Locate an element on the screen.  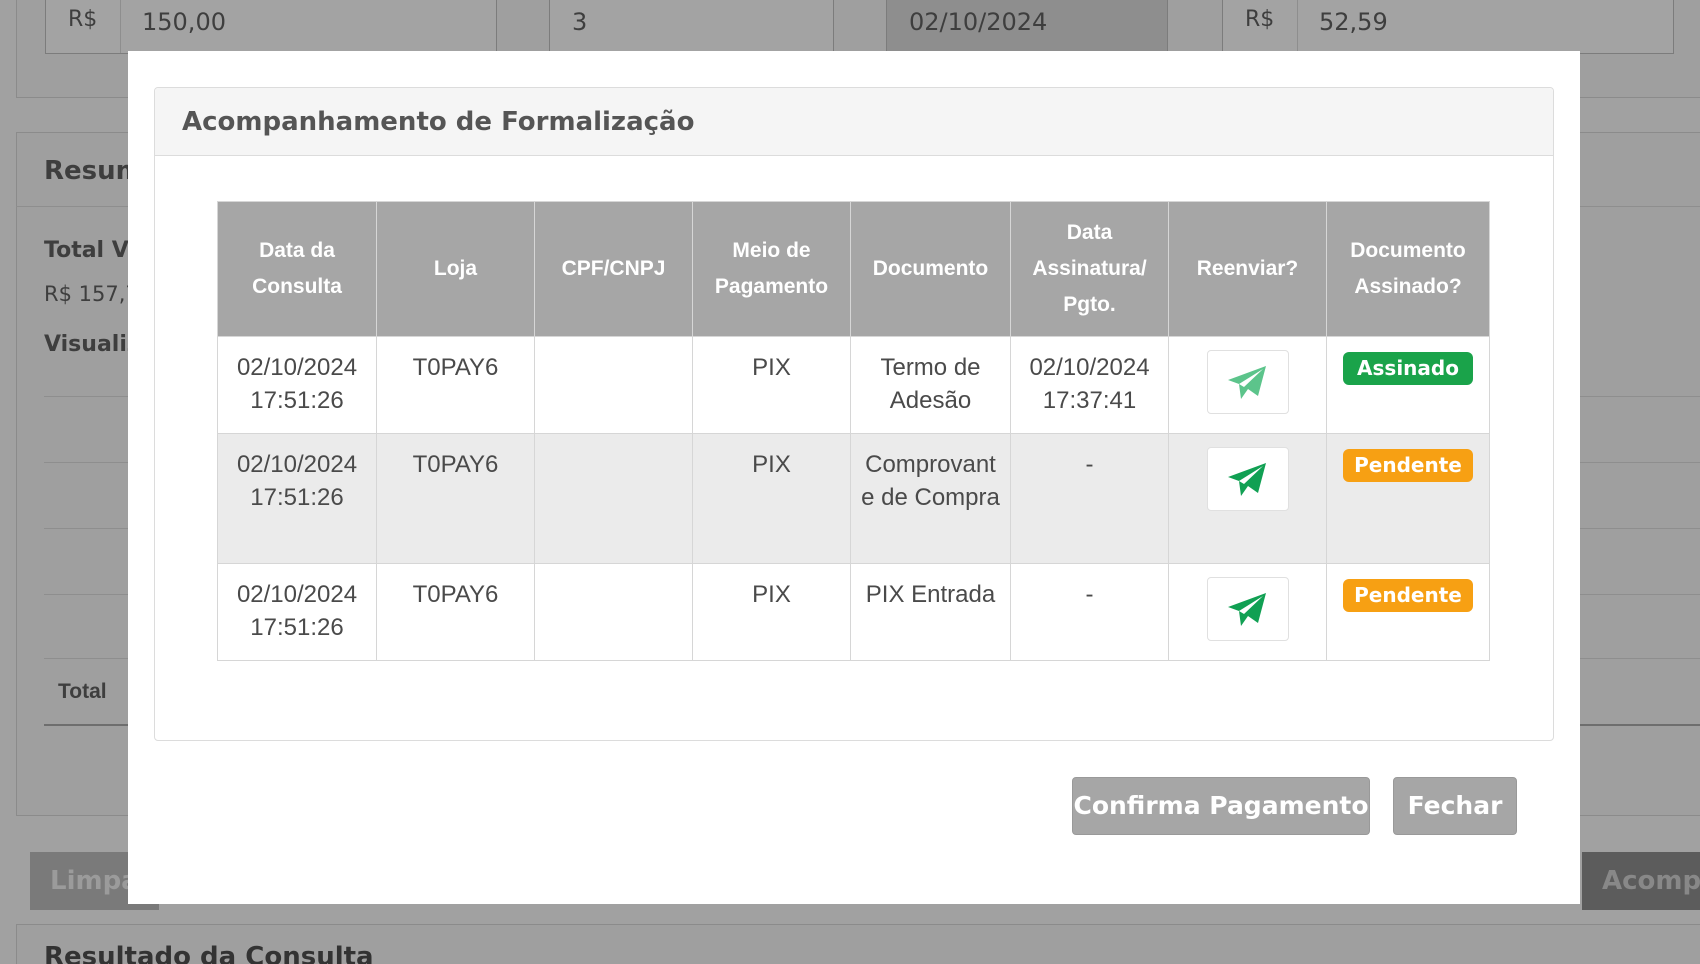
col-header-signed: Documento Assinado? is located at coordinates (1408, 269).